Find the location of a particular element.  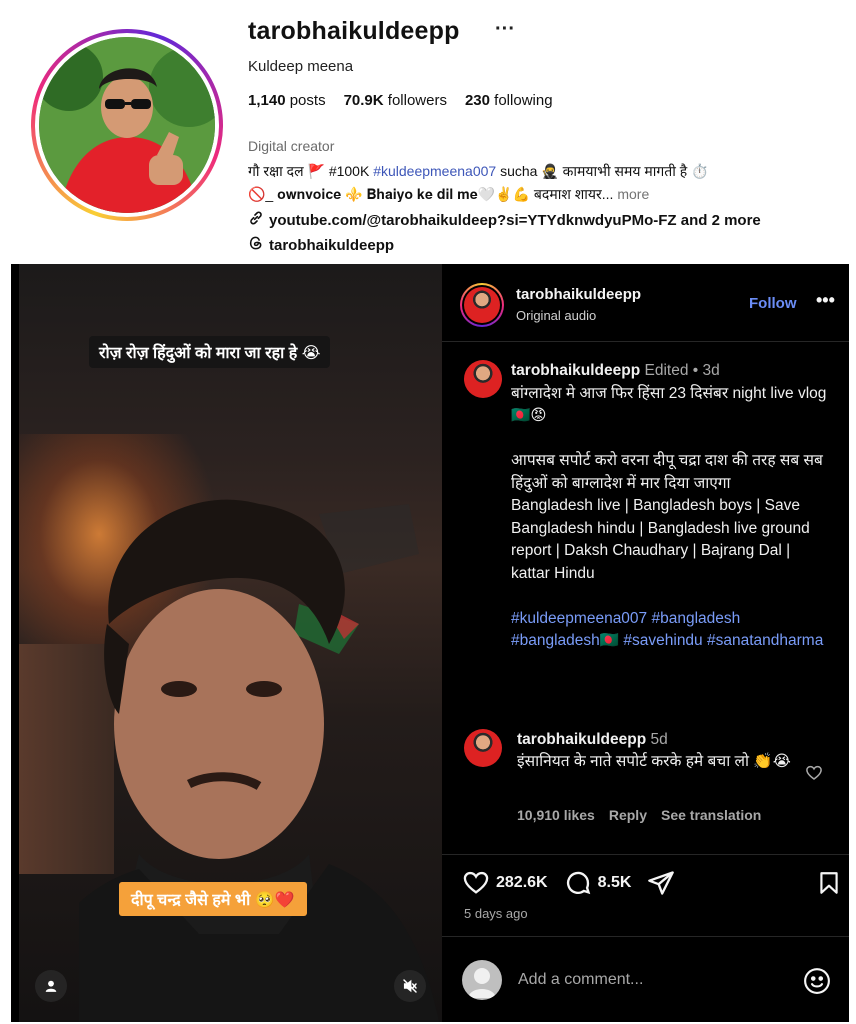

mute-button is located at coordinates (410, 986).